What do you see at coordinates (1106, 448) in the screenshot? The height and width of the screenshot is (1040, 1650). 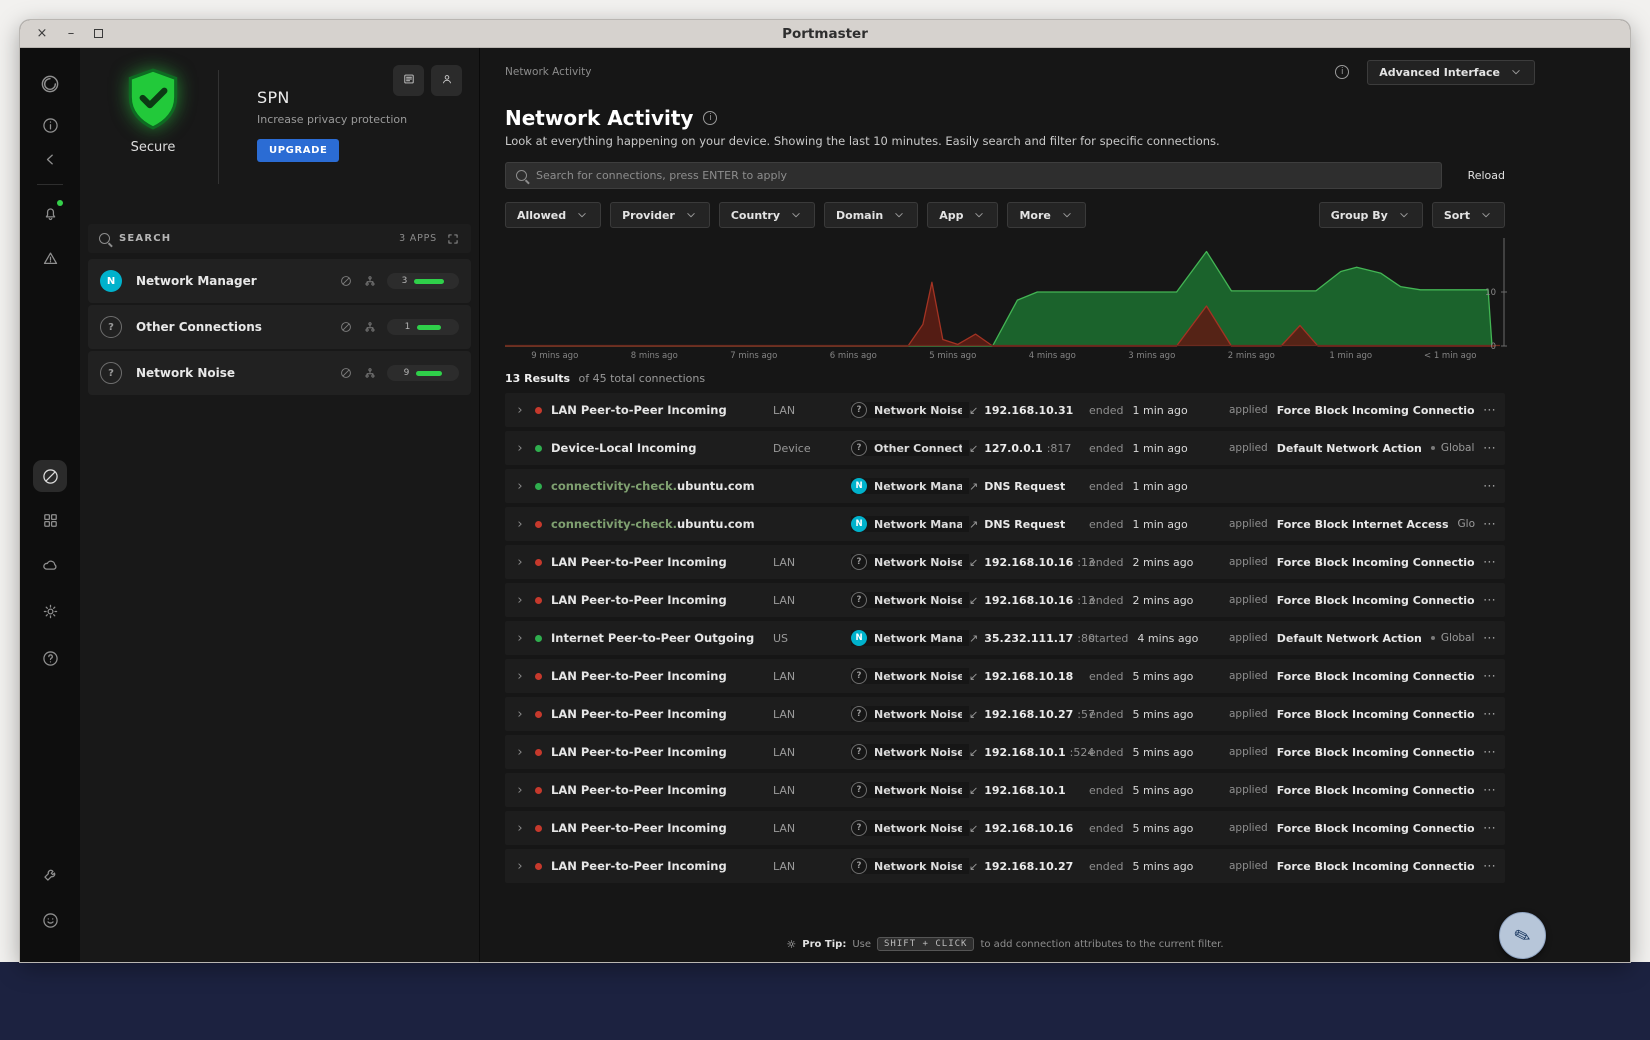 I see `state-label: ended` at bounding box center [1106, 448].